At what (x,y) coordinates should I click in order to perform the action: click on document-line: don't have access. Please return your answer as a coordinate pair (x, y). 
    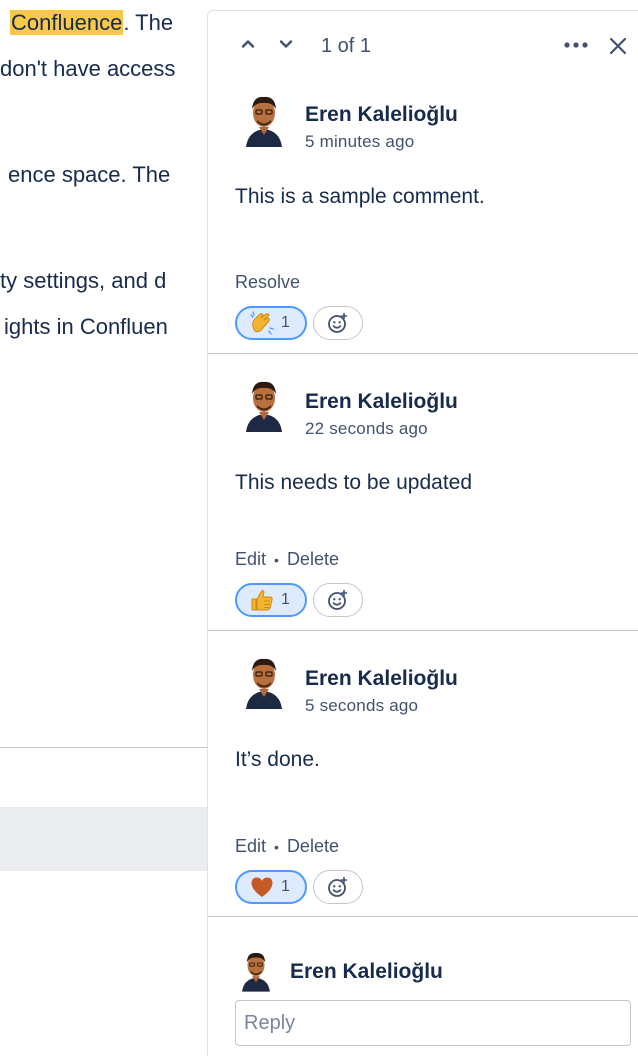
    Looking at the image, I should click on (88, 68).